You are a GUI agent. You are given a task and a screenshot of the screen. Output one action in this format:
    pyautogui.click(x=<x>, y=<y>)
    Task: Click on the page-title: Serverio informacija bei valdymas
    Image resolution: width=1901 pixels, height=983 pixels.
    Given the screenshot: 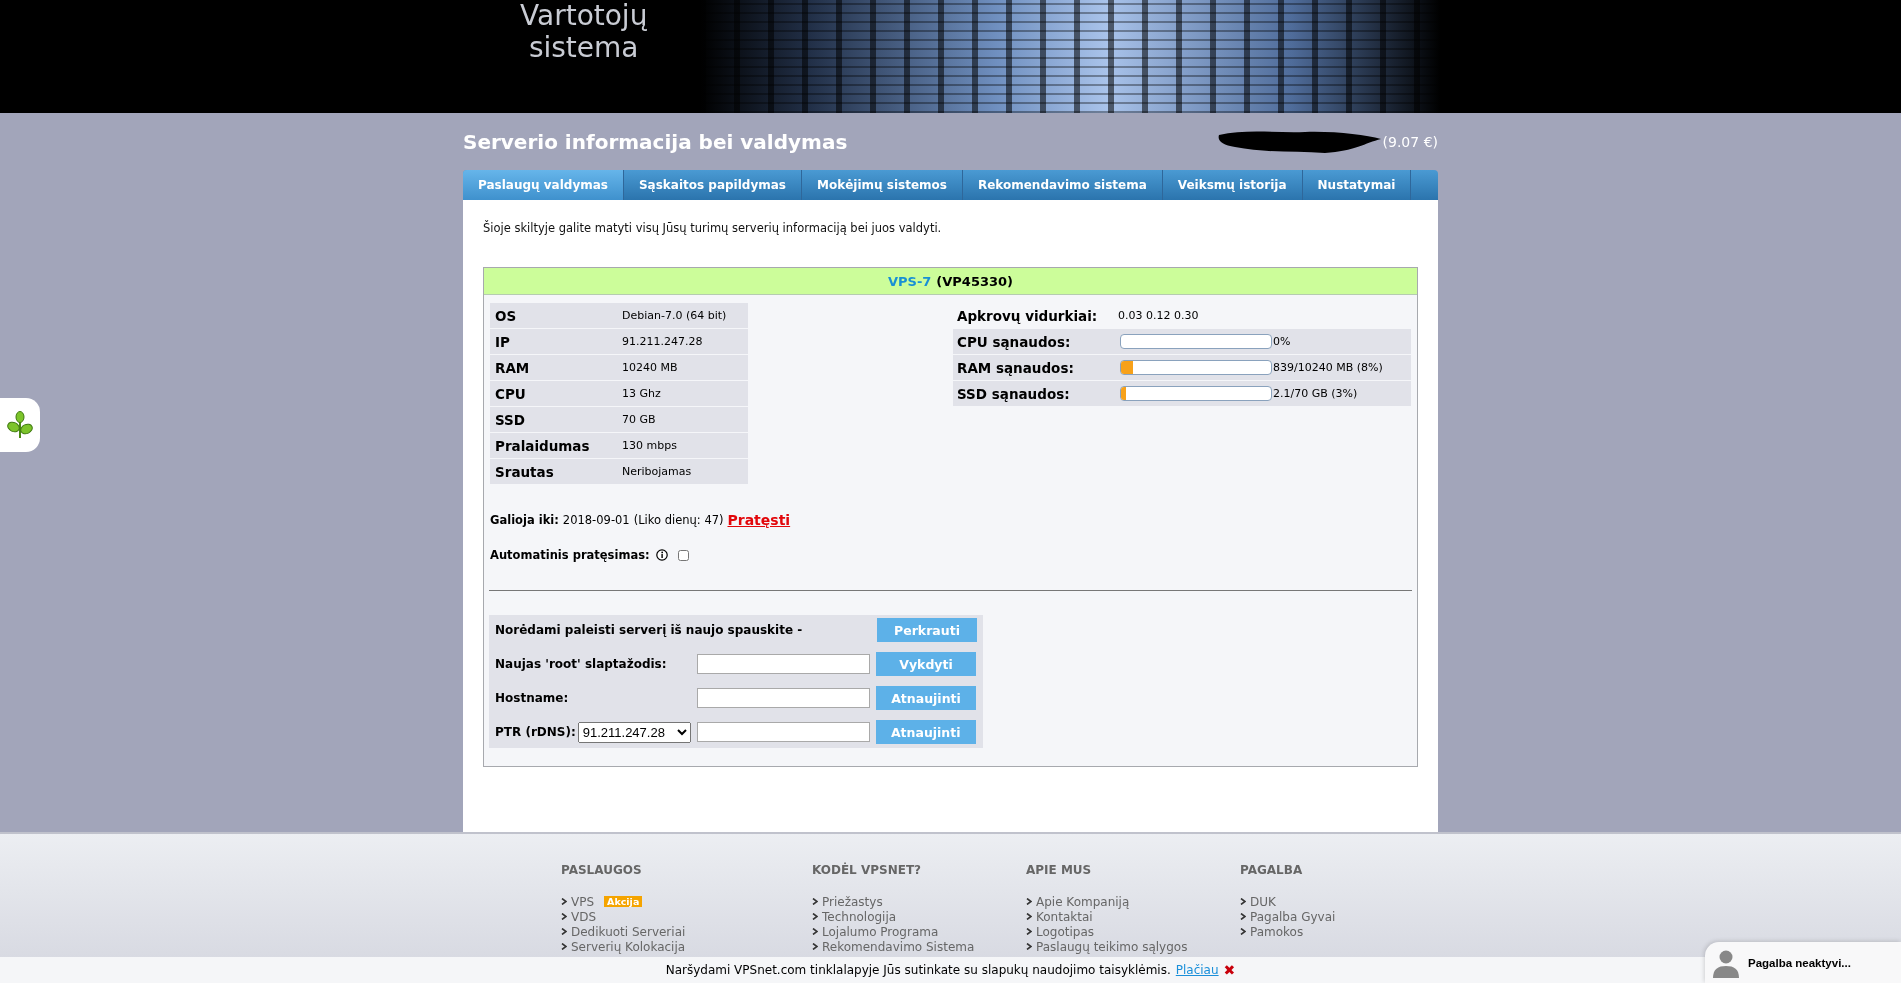 What is the action you would take?
    pyautogui.click(x=655, y=141)
    